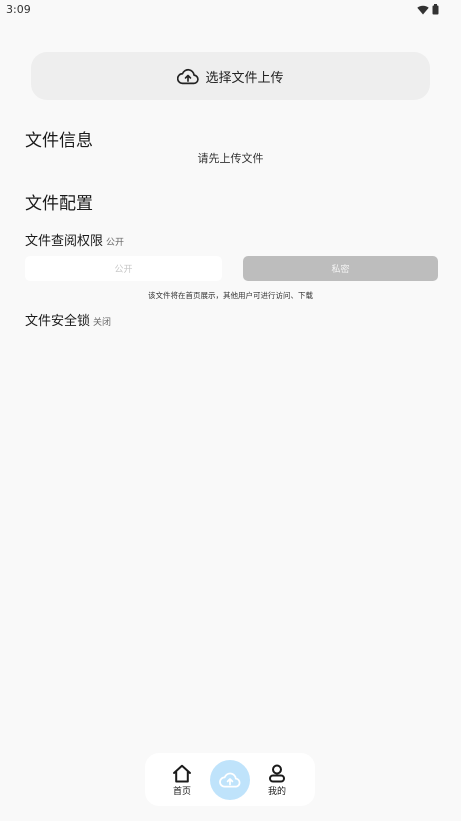 The width and height of the screenshot is (461, 821). Describe the element at coordinates (340, 268) in the screenshot. I see `permission-option-private: 私密` at that location.